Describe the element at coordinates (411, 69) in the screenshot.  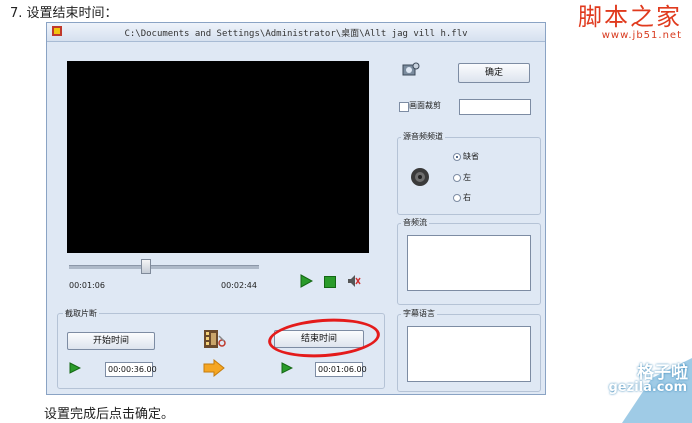
I see `film-settings-icon` at that location.